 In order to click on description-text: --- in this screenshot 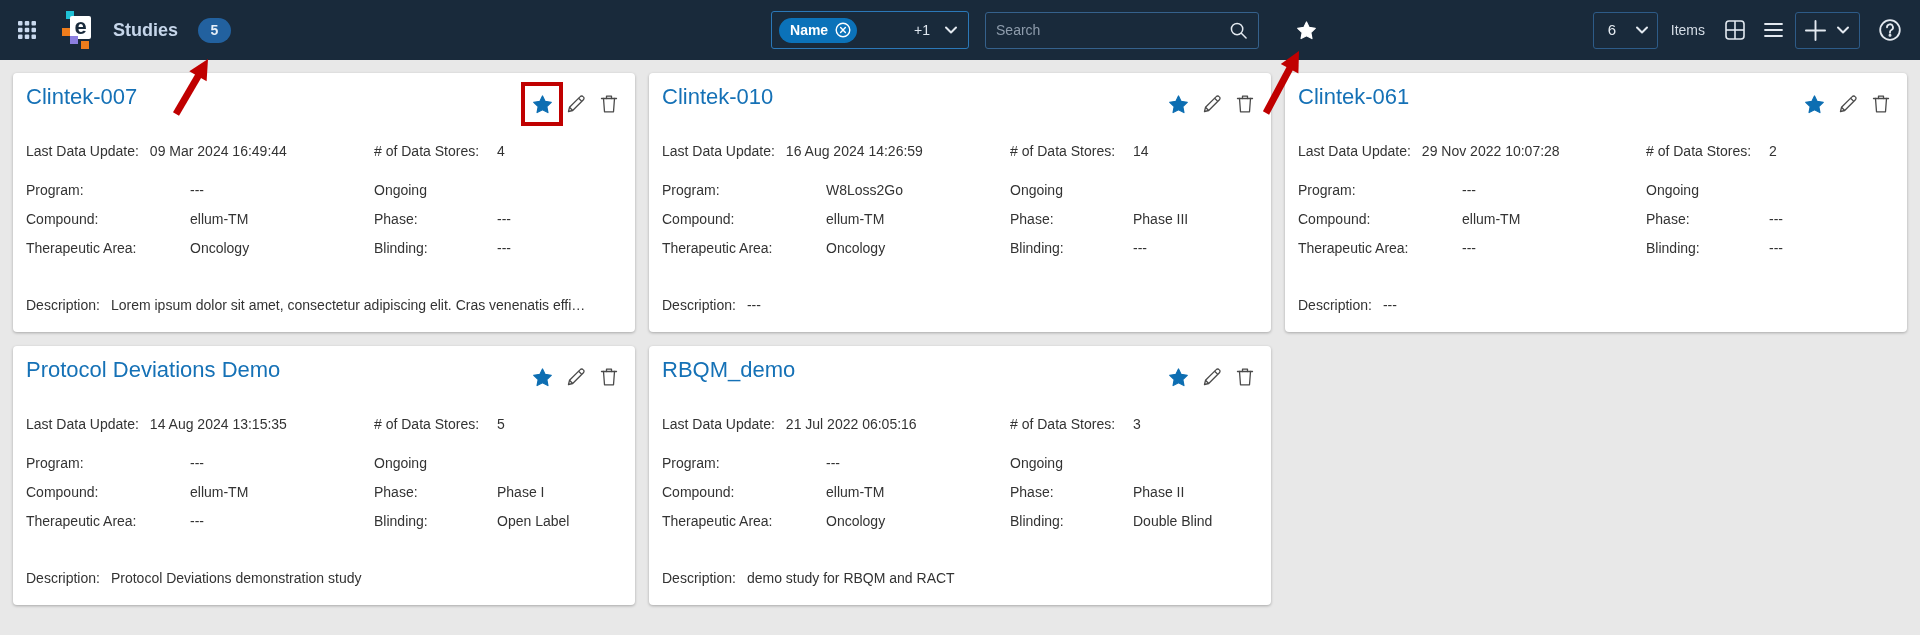, I will do `click(1389, 305)`.